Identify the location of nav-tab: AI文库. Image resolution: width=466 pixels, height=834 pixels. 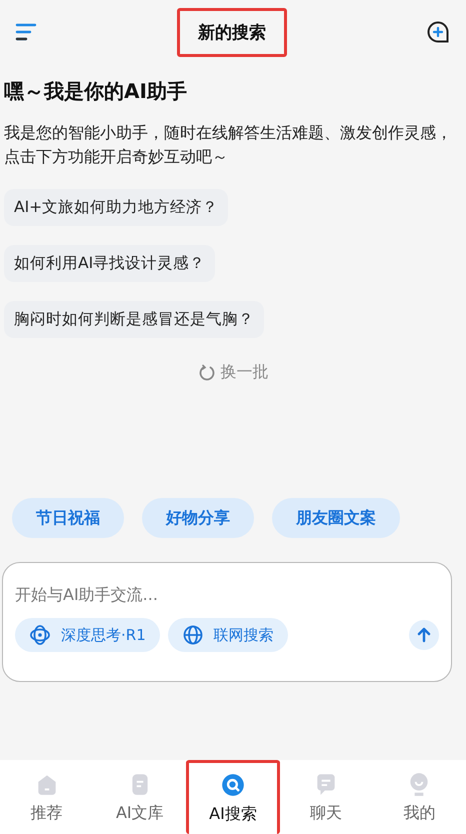
(139, 797).